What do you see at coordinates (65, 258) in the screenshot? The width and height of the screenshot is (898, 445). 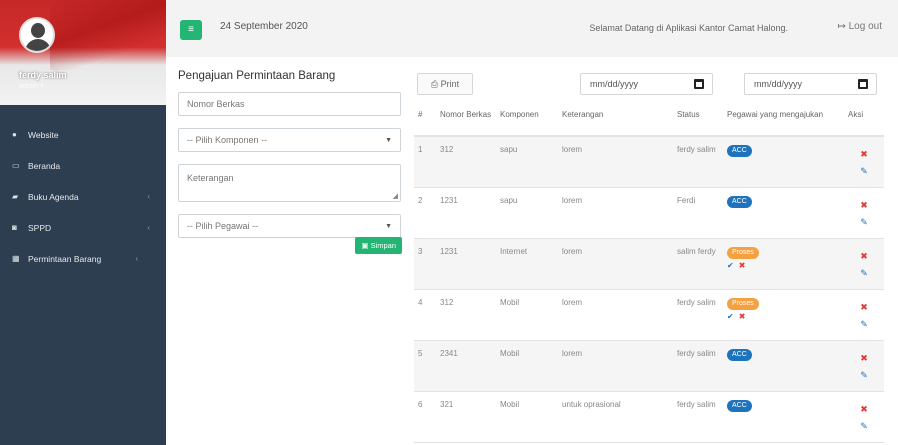 I see `sidebar-item-label: Permintaan Barang` at bounding box center [65, 258].